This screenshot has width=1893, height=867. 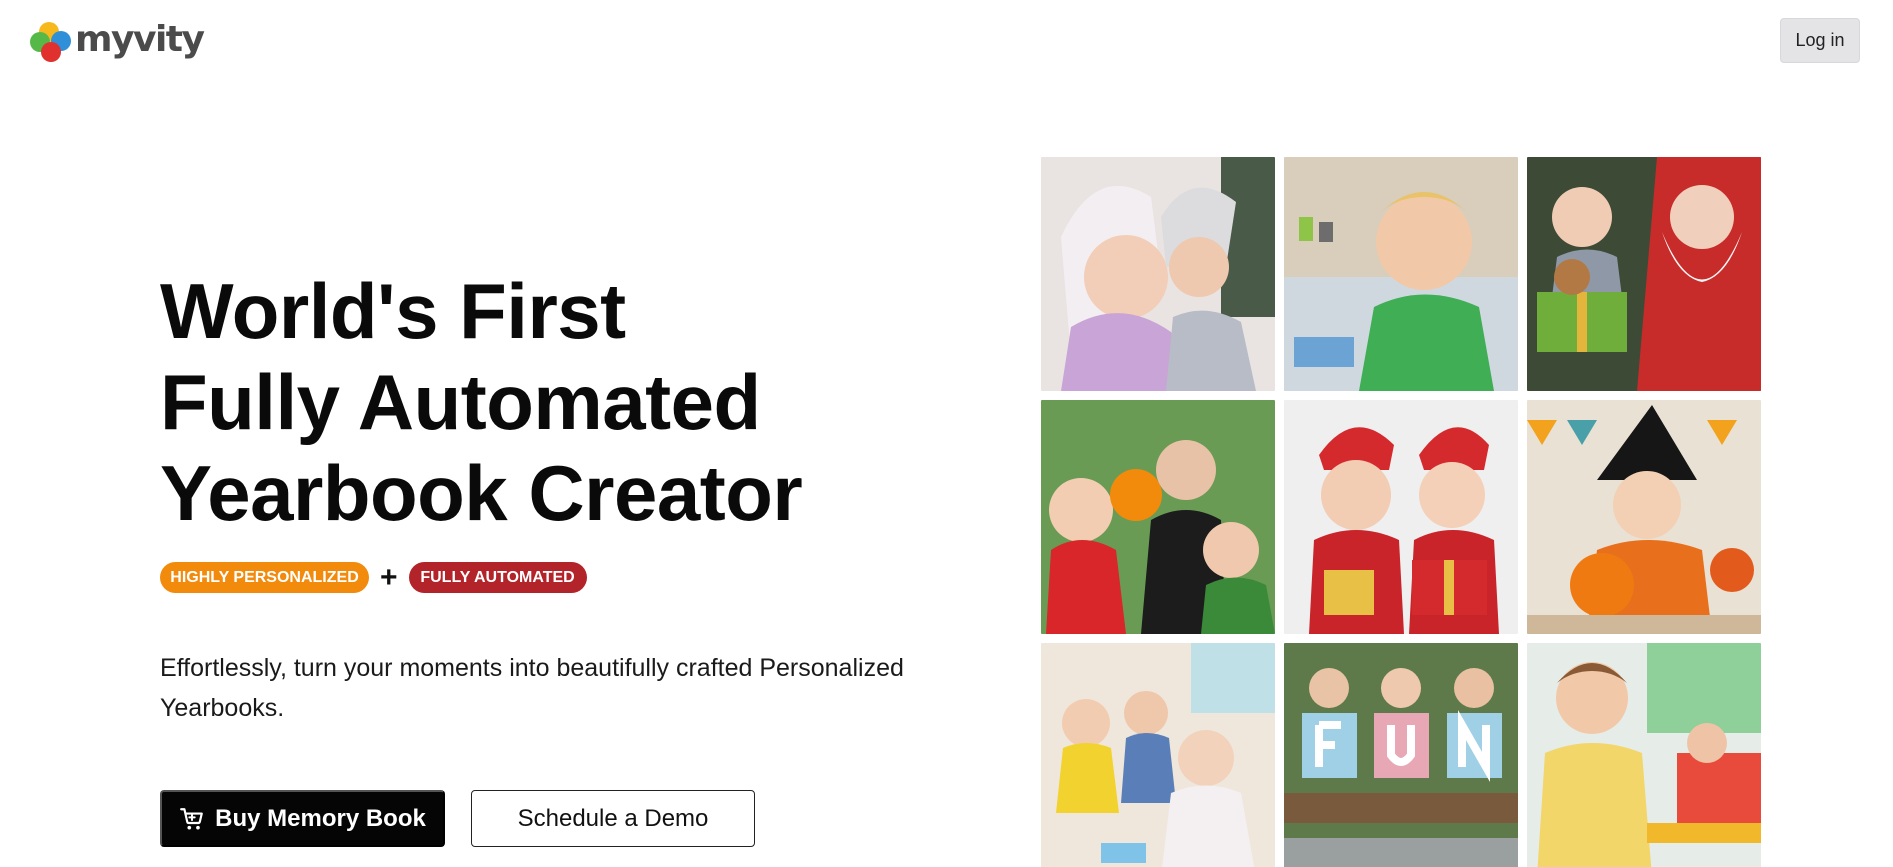 I want to click on headline-line-3: Yearbook Creator, so click(x=481, y=493).